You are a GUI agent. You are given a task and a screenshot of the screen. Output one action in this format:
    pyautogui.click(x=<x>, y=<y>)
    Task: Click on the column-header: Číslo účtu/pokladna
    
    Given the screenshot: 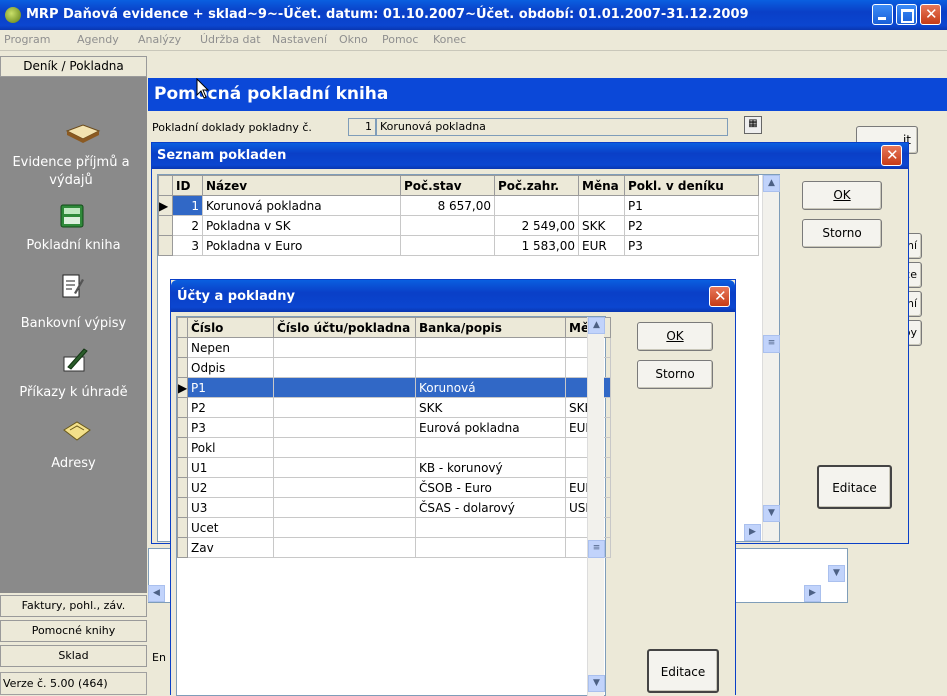 What is the action you would take?
    pyautogui.click(x=344, y=327)
    